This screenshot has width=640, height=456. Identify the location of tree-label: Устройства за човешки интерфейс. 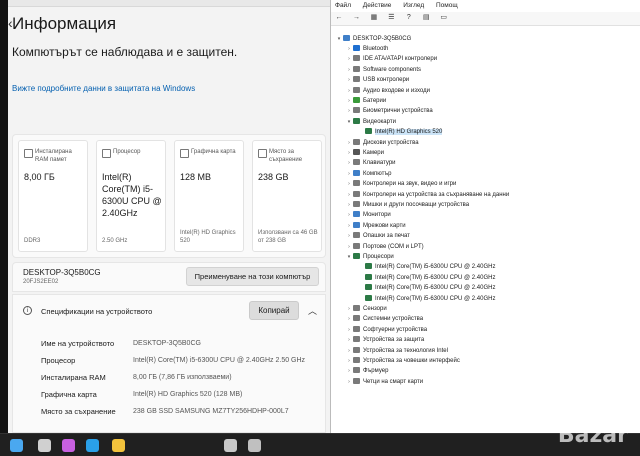
(411, 361).